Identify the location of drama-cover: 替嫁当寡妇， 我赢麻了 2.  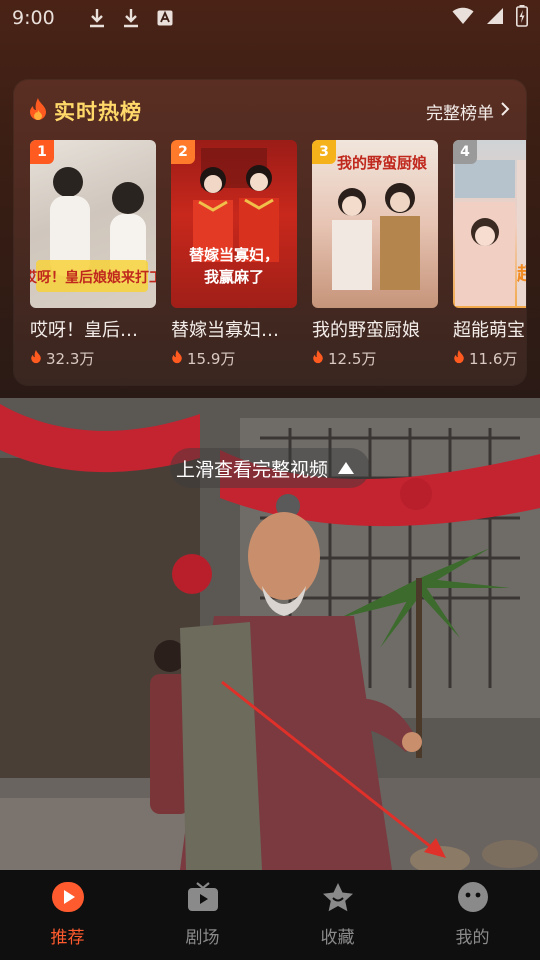
(234, 224).